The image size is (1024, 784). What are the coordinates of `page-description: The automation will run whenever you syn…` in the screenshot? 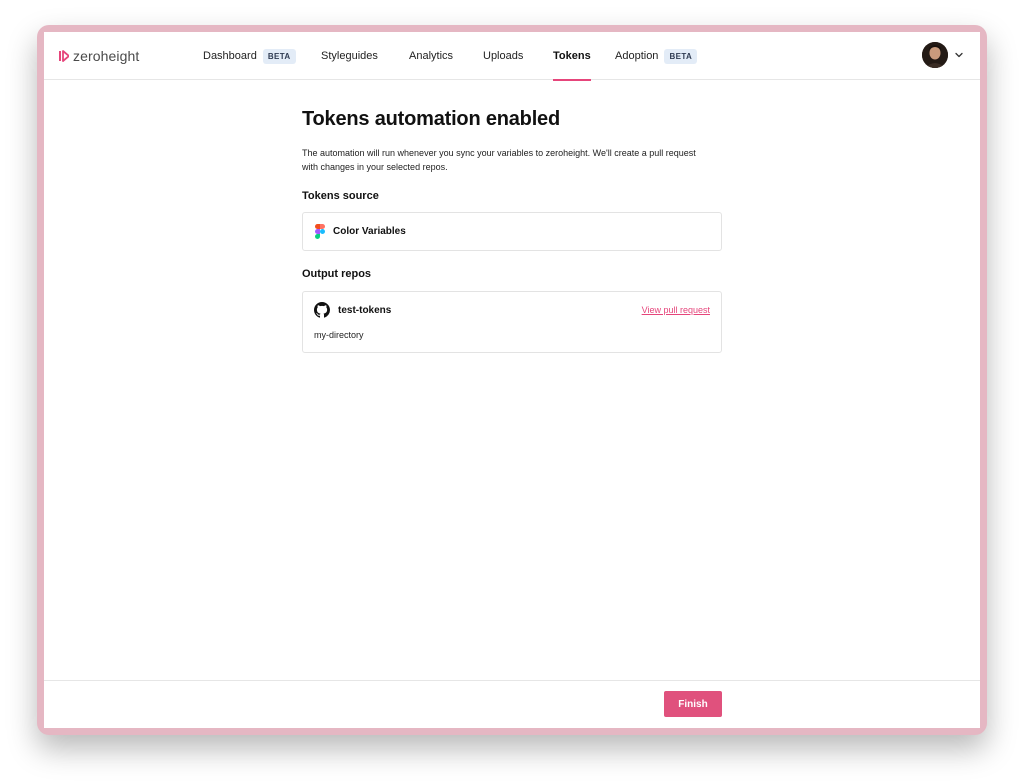 It's located at (499, 160).